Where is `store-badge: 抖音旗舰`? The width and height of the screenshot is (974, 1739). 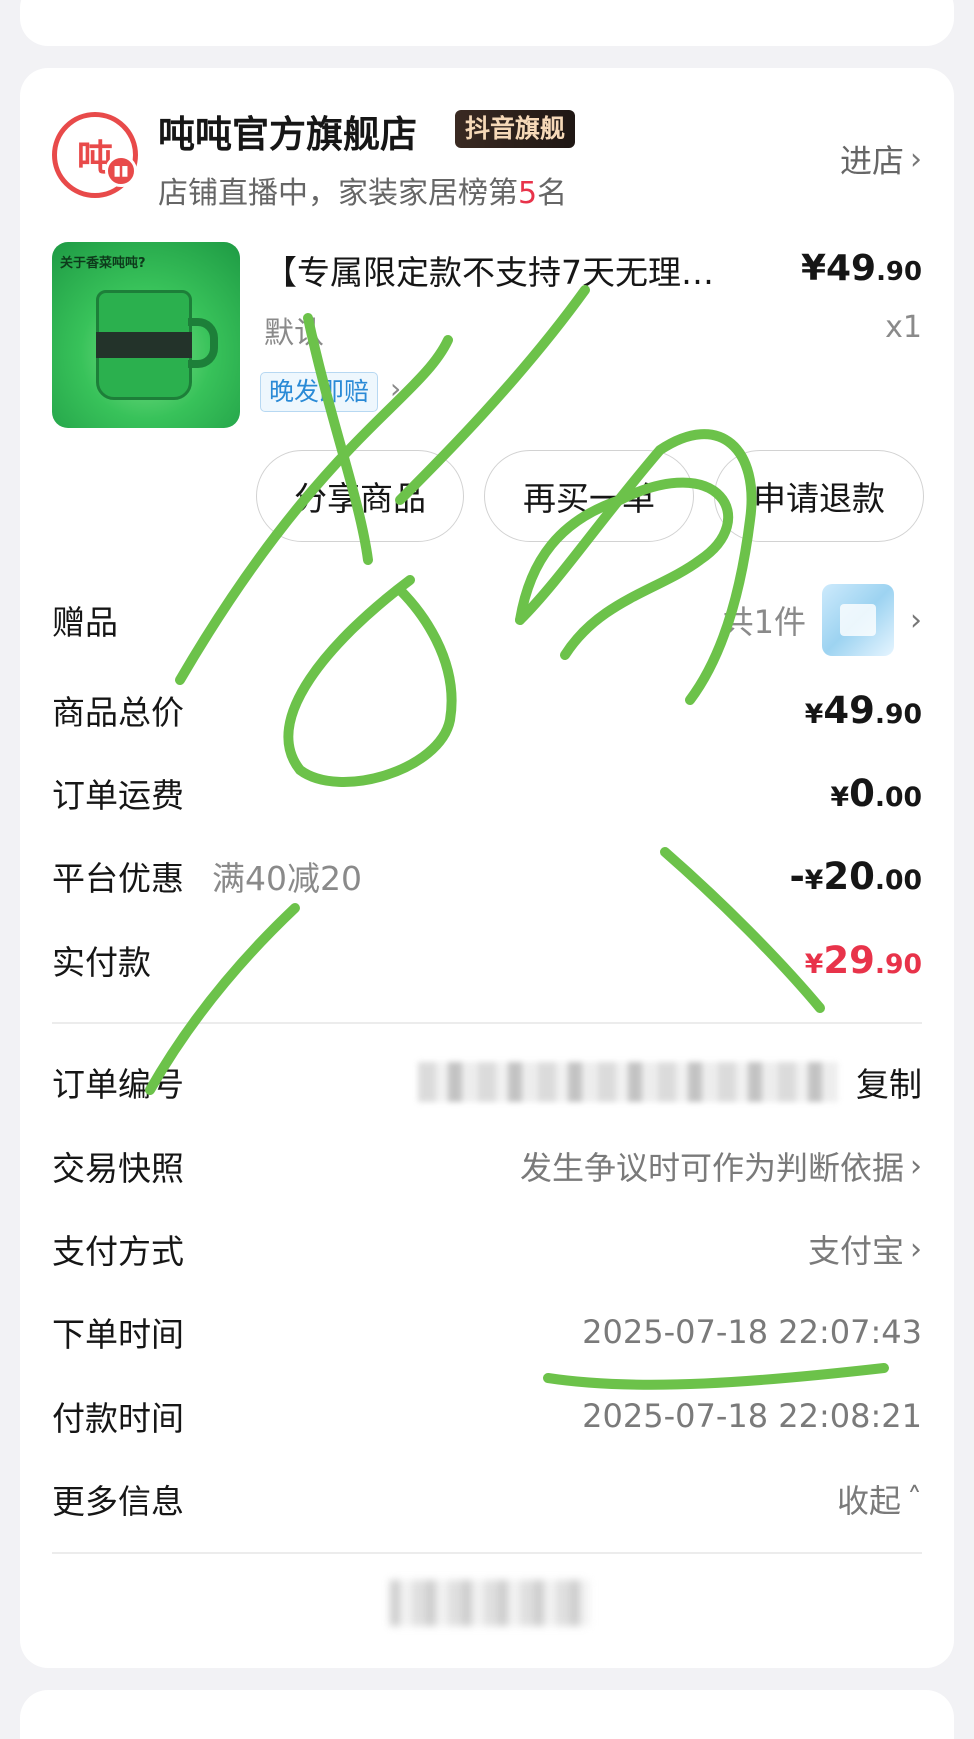
store-badge: 抖音旗舰 is located at coordinates (515, 129).